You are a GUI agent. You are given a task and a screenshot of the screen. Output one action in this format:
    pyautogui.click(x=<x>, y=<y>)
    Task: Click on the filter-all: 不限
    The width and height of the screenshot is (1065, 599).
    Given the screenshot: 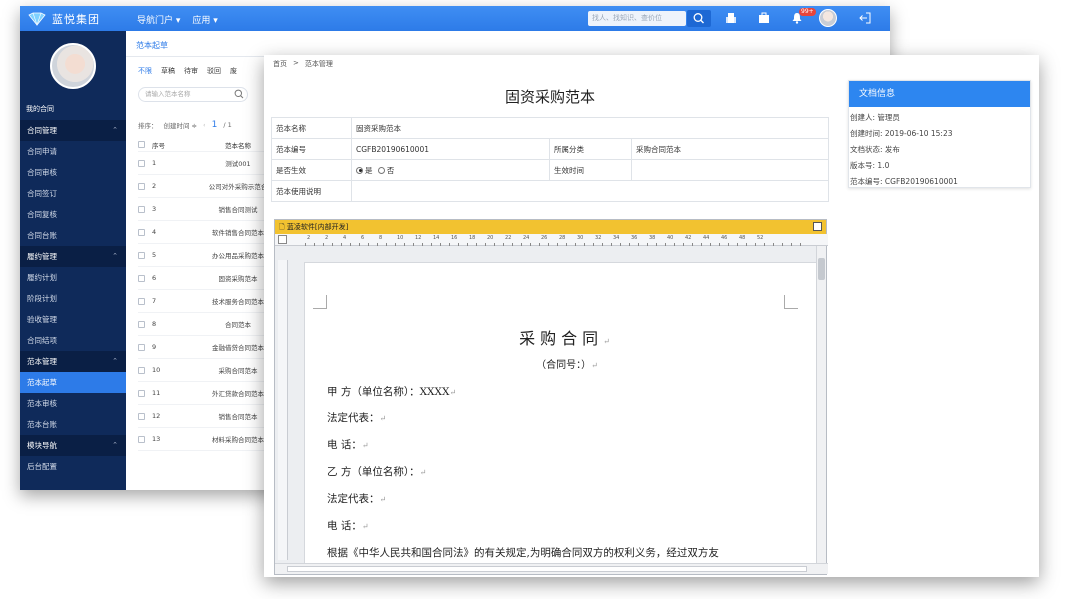 What is the action you would take?
    pyautogui.click(x=145, y=71)
    